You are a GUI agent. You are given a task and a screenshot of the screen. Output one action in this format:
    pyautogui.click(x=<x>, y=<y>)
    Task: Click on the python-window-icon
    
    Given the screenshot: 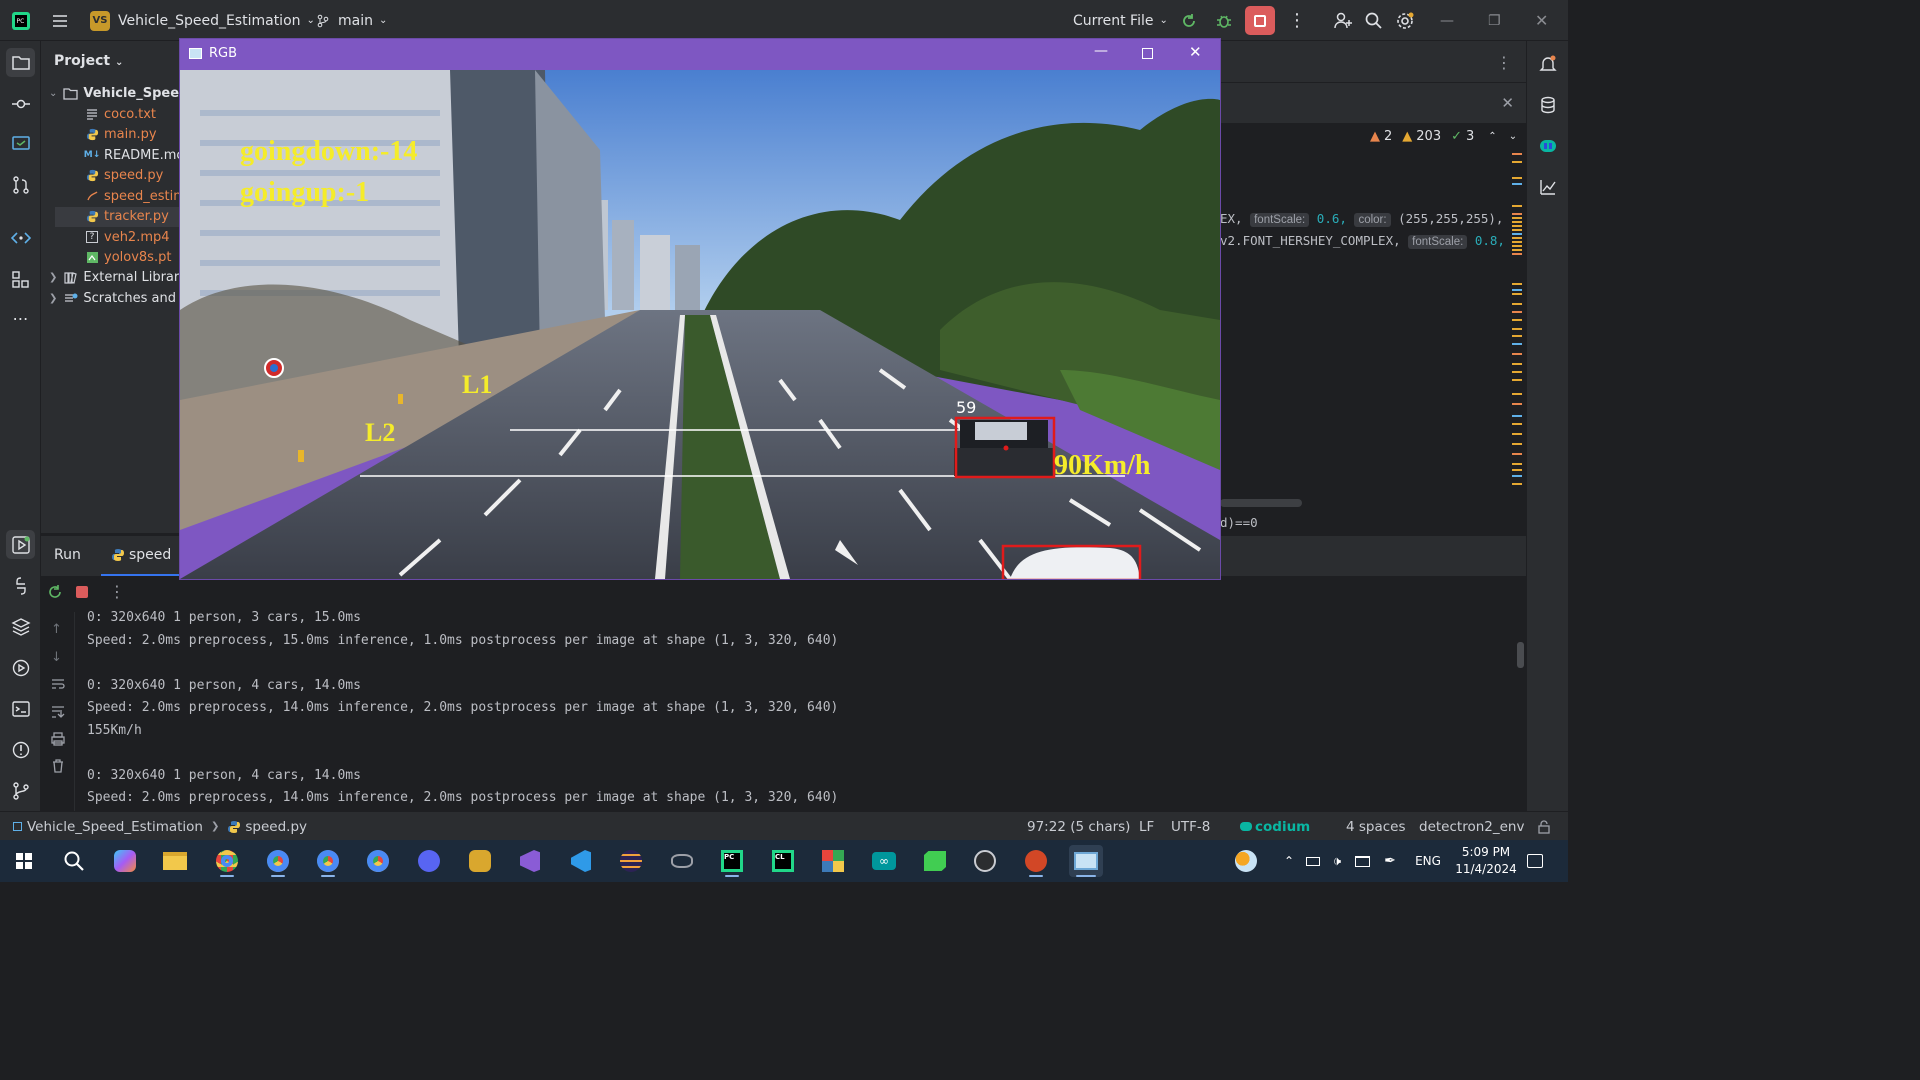 What is the action you would take?
    pyautogui.click(x=1086, y=861)
    